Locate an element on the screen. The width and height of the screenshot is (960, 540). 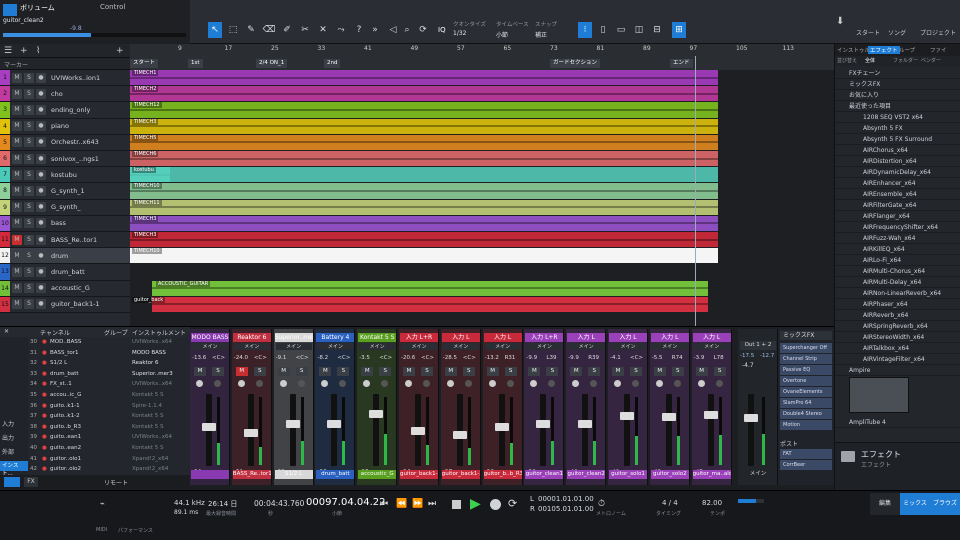
mixfx-item: Motion is located at coordinates (806, 425).